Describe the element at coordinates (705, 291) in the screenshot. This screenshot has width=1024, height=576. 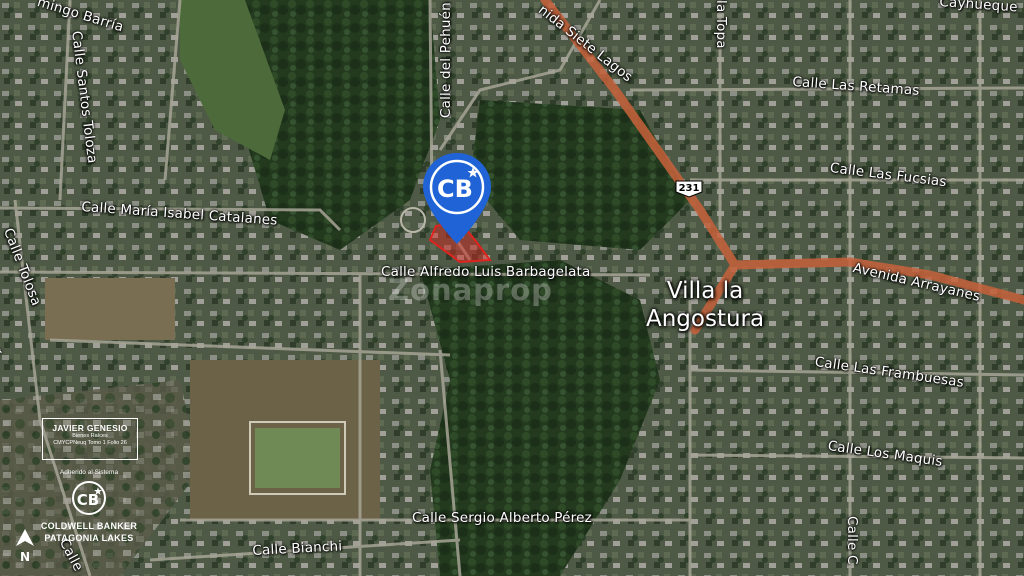
I see `place-label-line1: Villa la` at that location.